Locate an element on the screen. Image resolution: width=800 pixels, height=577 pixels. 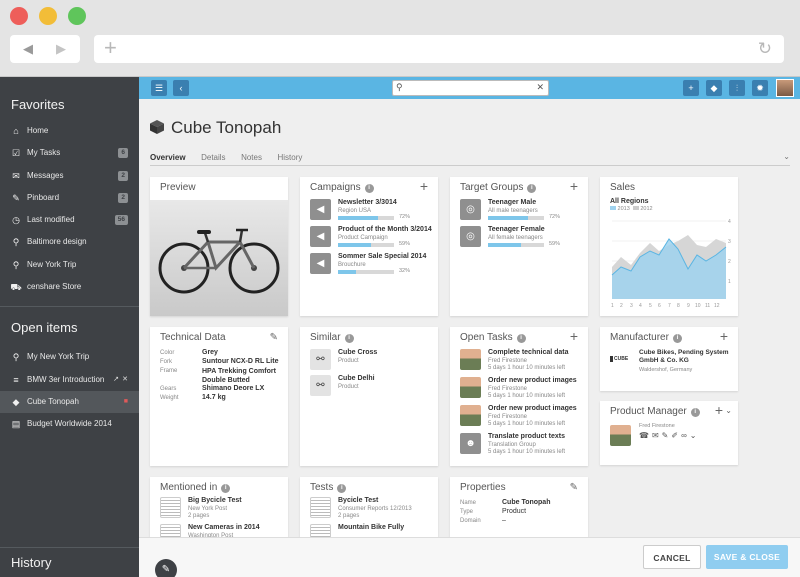
list-item: ◎ Teenager Male All male teenagers 72% is located at coordinates (519, 210).